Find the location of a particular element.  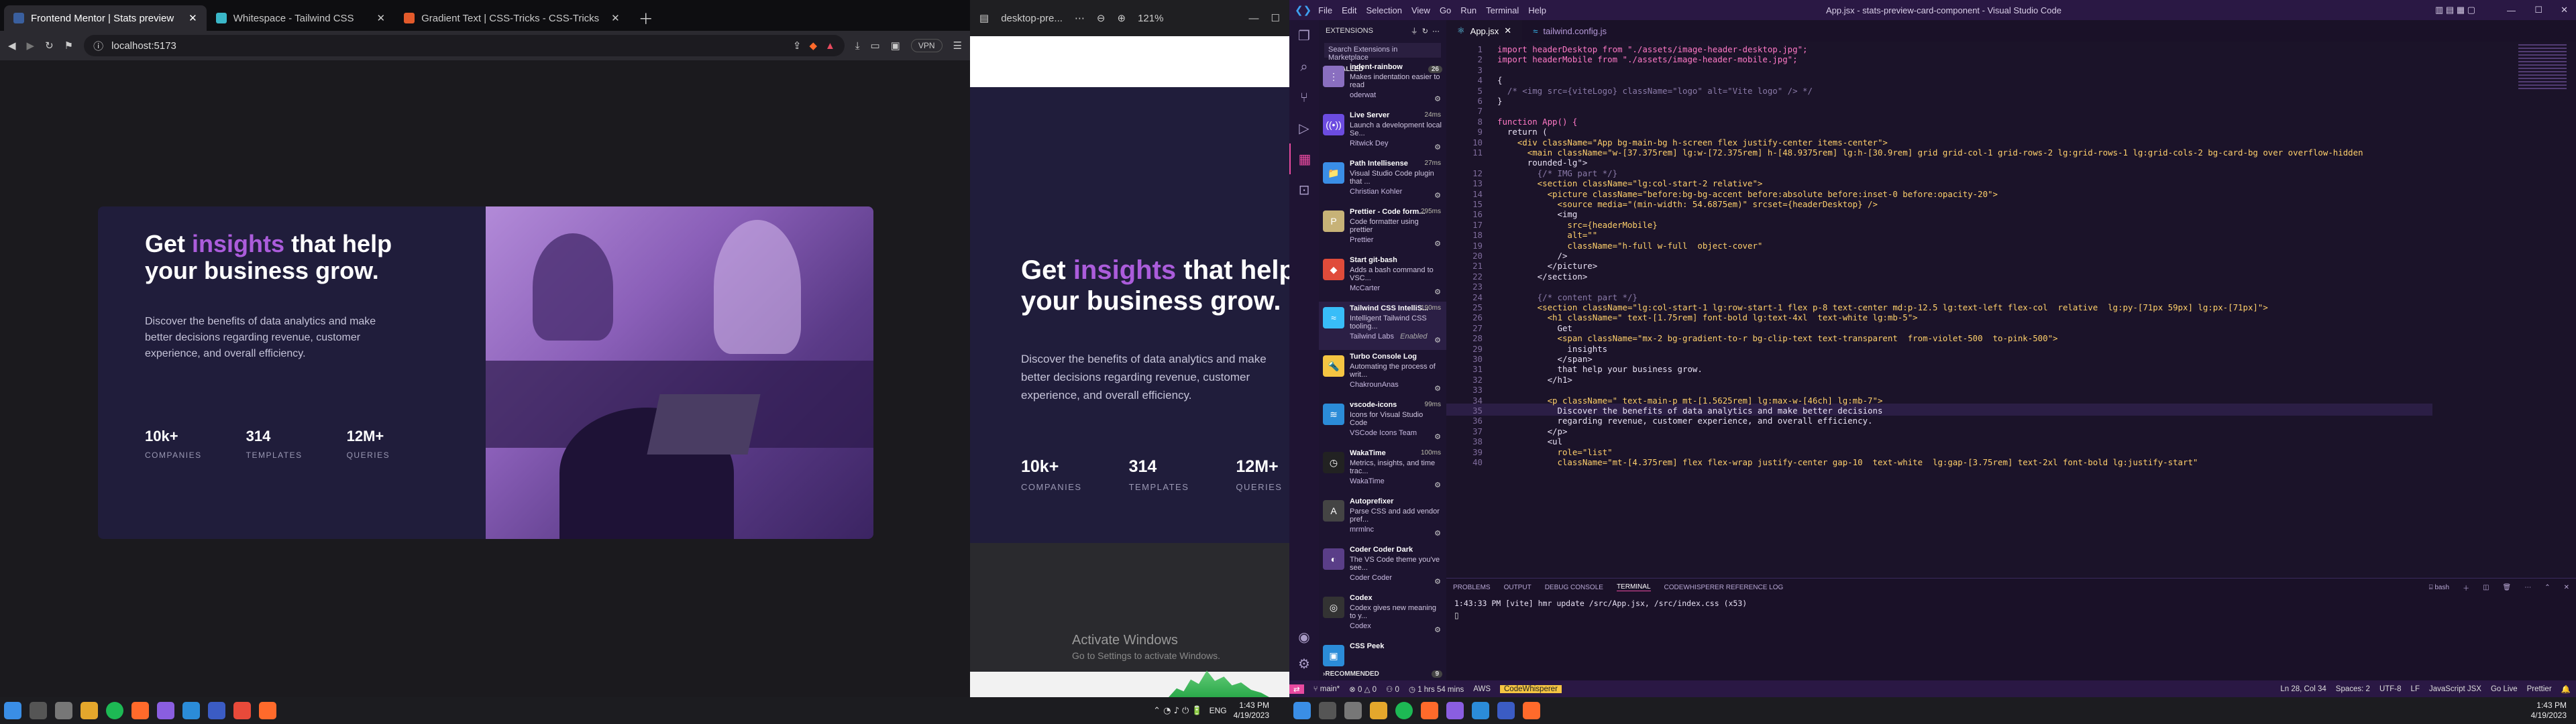

menu-terminal: Terminal is located at coordinates (1502, 10).